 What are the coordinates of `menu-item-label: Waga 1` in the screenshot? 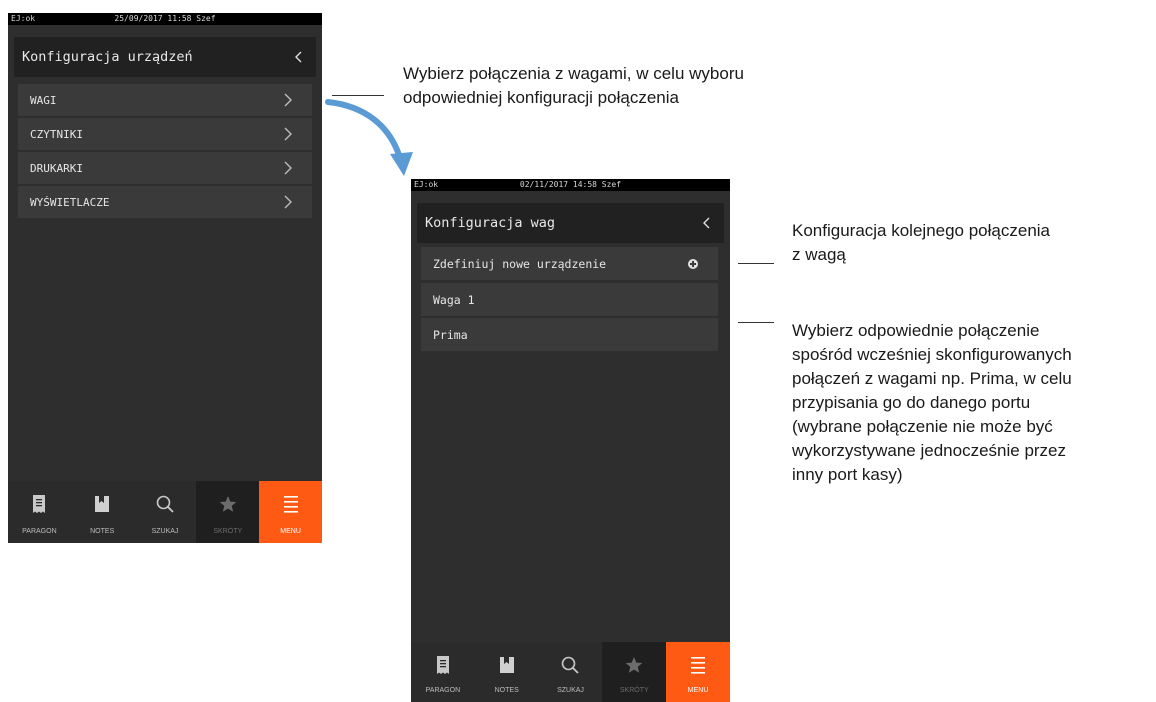 It's located at (454, 300).